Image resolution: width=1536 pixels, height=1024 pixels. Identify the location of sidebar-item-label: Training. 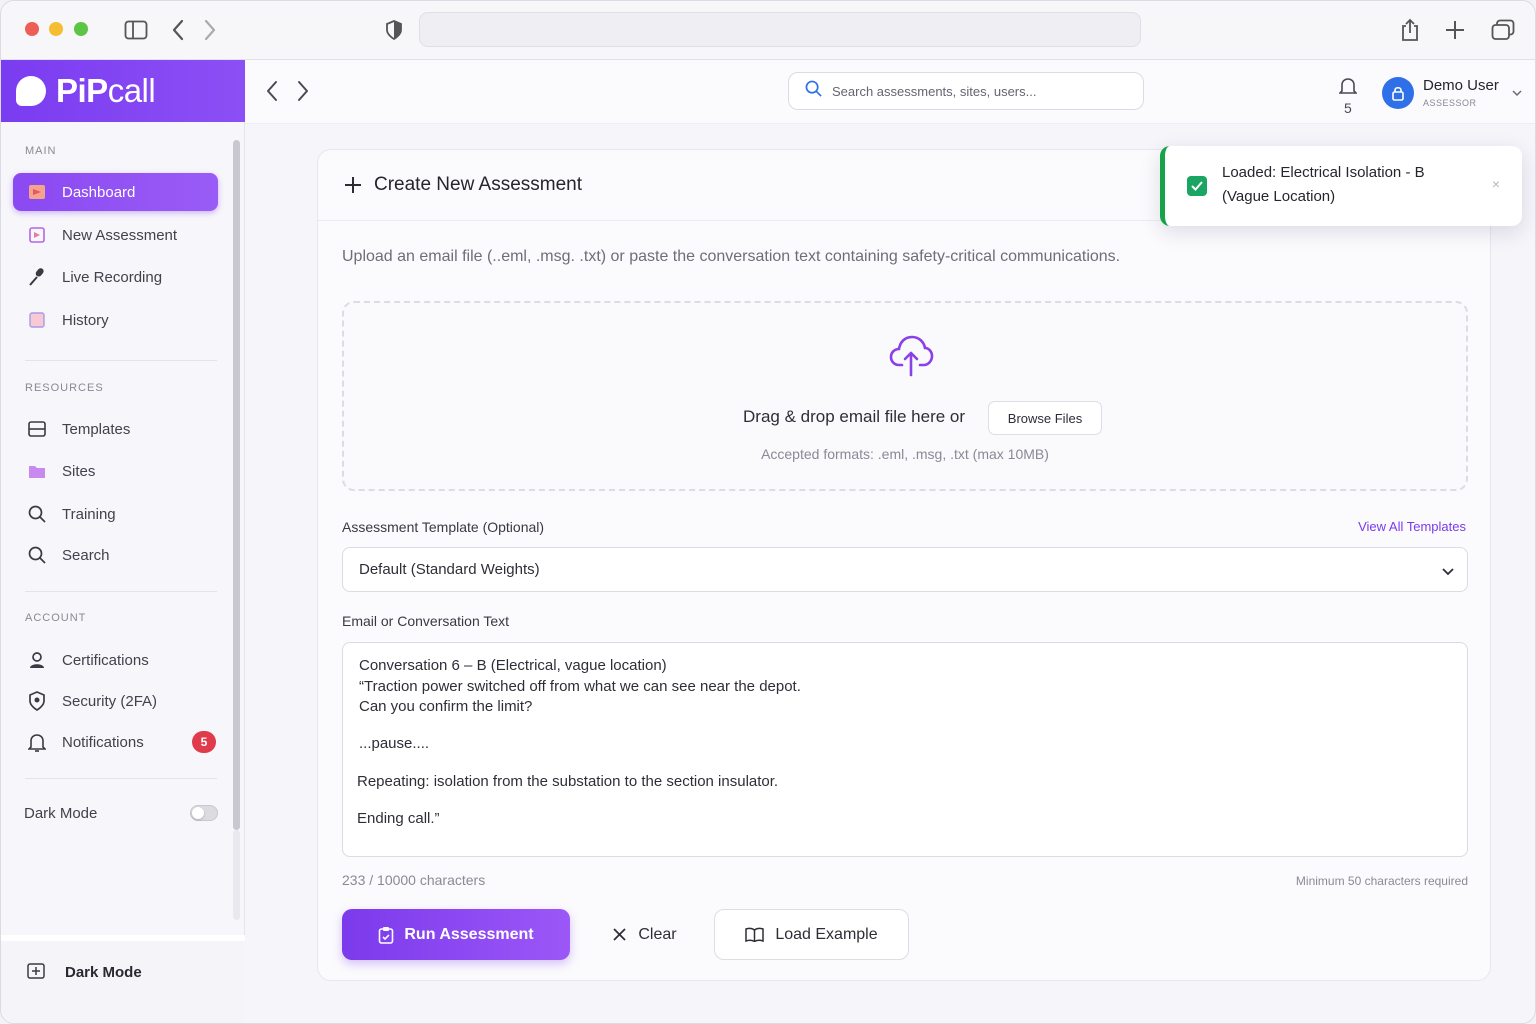
(89, 514).